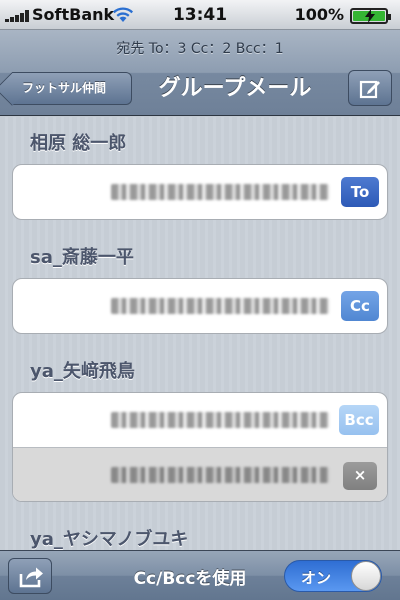 Image resolution: width=400 pixels, height=600 pixels. I want to click on toggle-knob, so click(366, 576).